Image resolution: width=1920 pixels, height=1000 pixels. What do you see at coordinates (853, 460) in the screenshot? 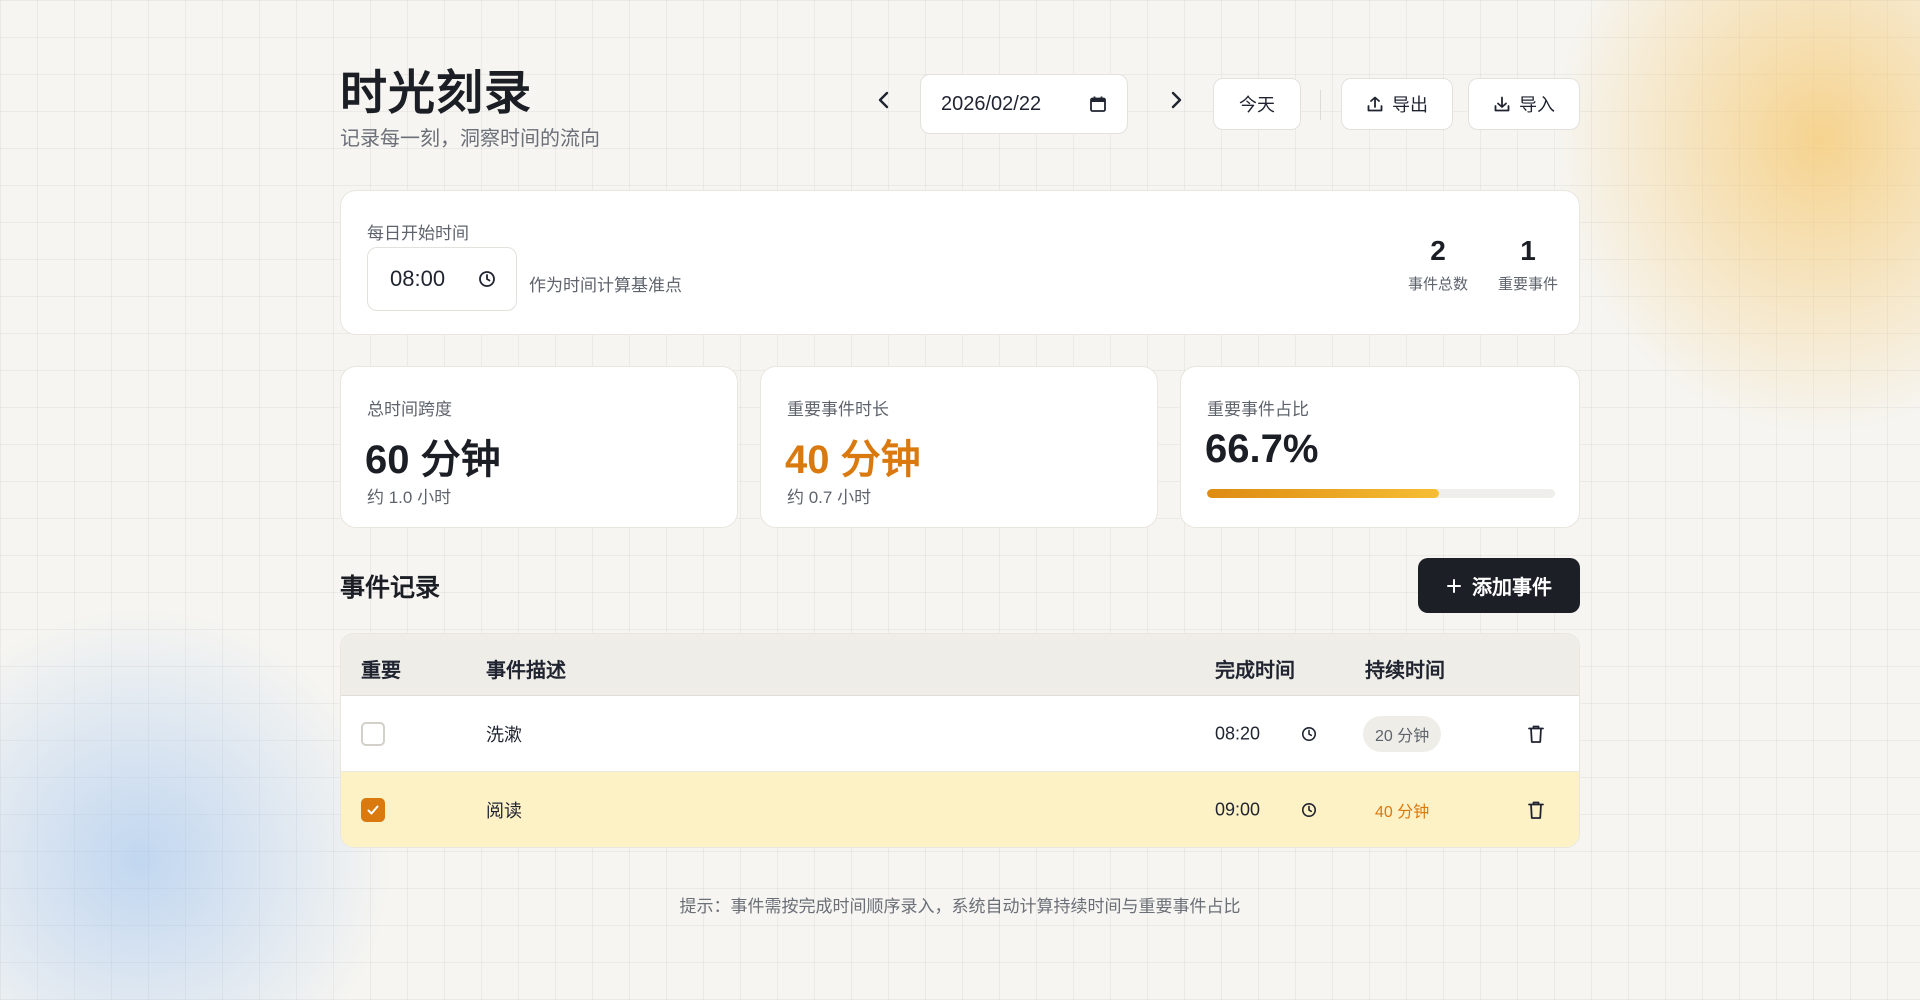
I see `important-duration-value: 40 分钟` at bounding box center [853, 460].